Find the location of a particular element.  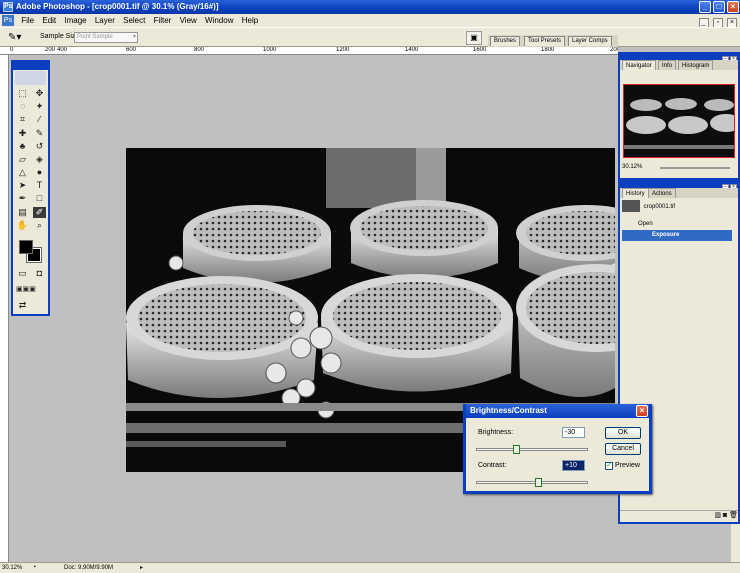

brightness-label: Brightness: is located at coordinates (496, 432).